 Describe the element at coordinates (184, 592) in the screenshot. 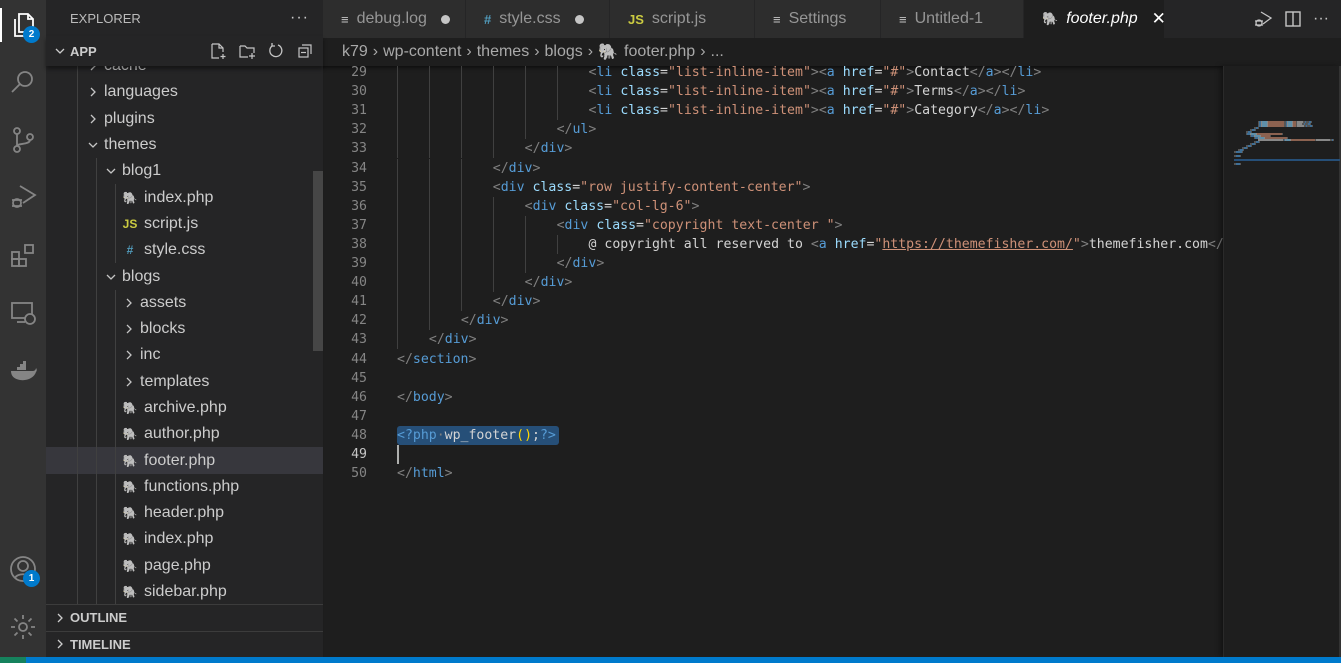

I see `tree-file-sidebar-php: 🐘 sidebar.php` at that location.